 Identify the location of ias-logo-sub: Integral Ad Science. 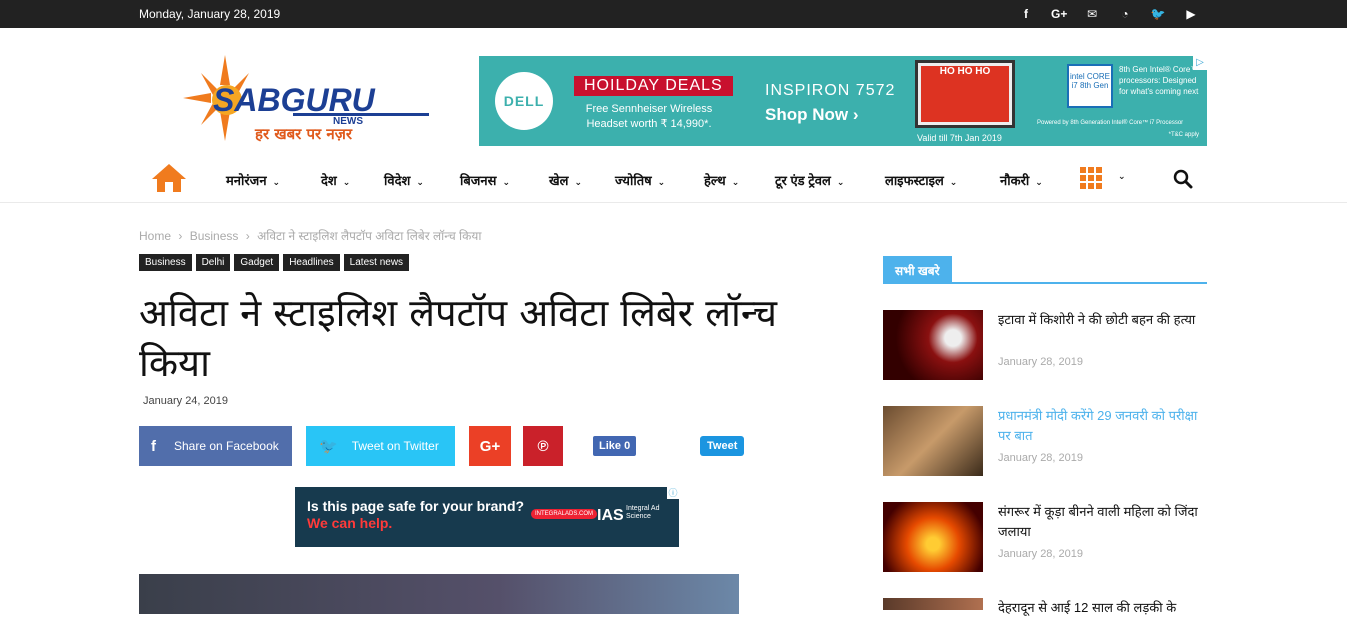
(643, 512).